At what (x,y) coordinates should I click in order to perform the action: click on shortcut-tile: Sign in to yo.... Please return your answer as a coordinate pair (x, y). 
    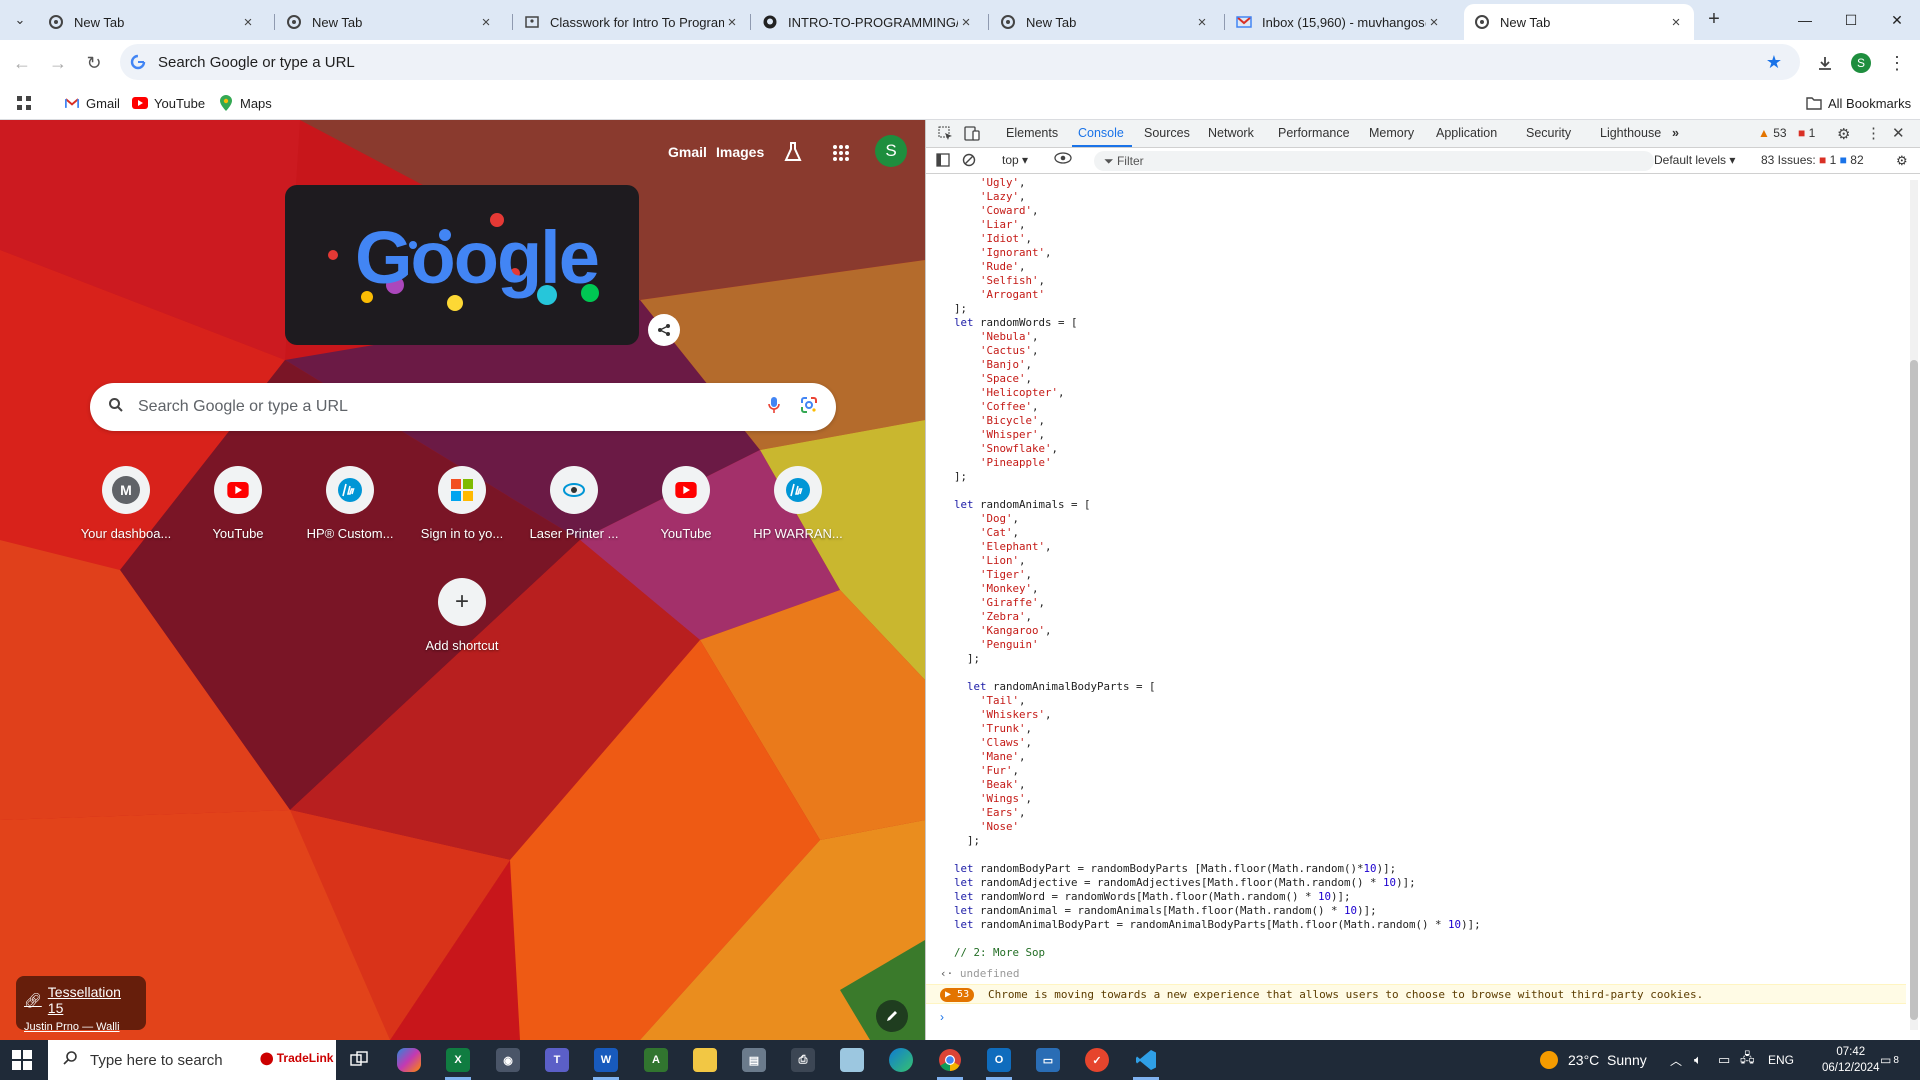
    Looking at the image, I should click on (462, 511).